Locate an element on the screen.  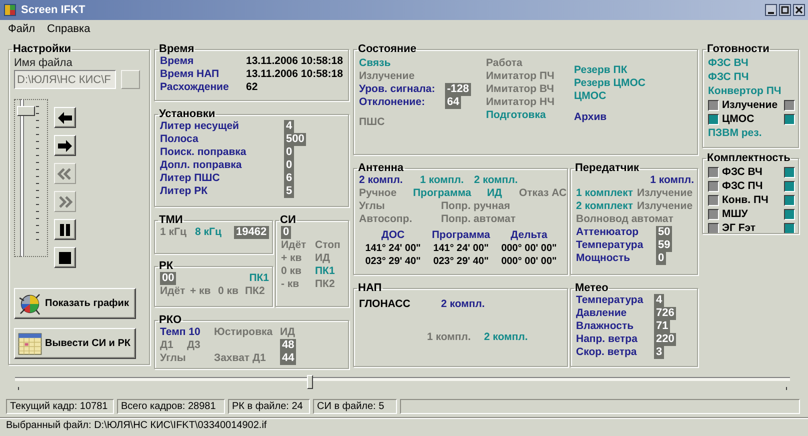
completeness-text: ФЗС ПЧ is located at coordinates (742, 186).